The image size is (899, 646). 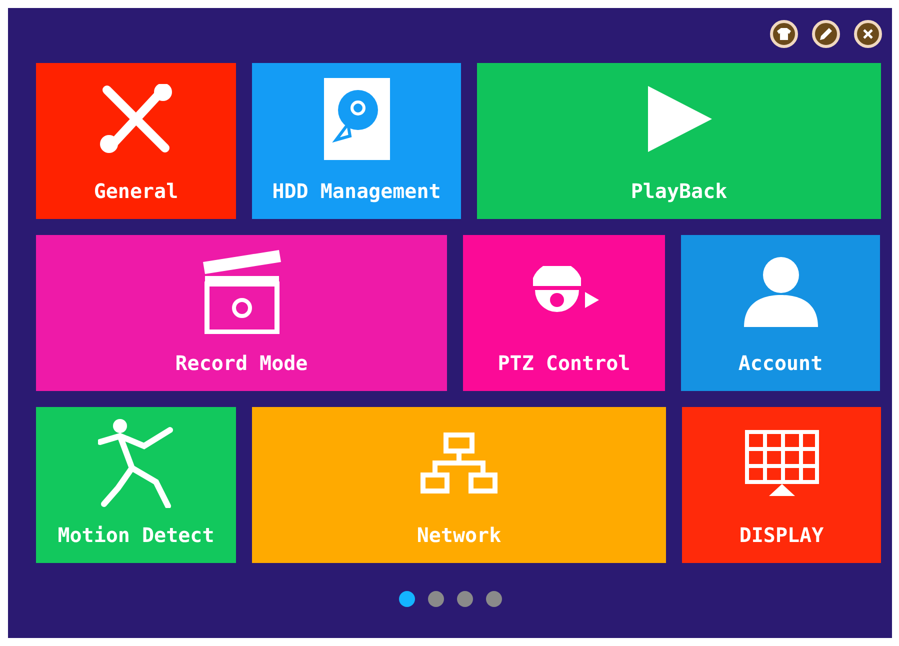 I want to click on menu-tile: HDD Management, so click(x=356, y=141).